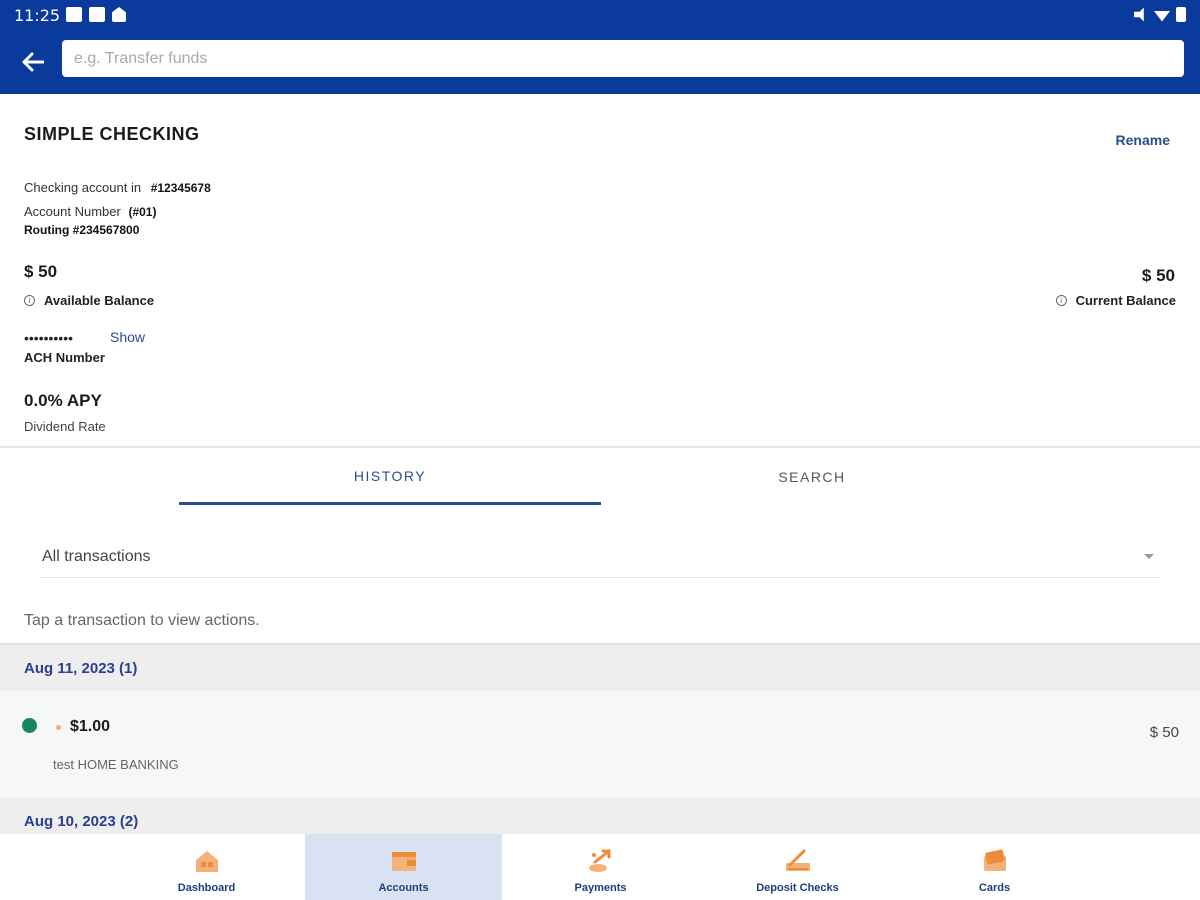  What do you see at coordinates (49, 338) in the screenshot?
I see `ach-number-masked: ••••••••••` at bounding box center [49, 338].